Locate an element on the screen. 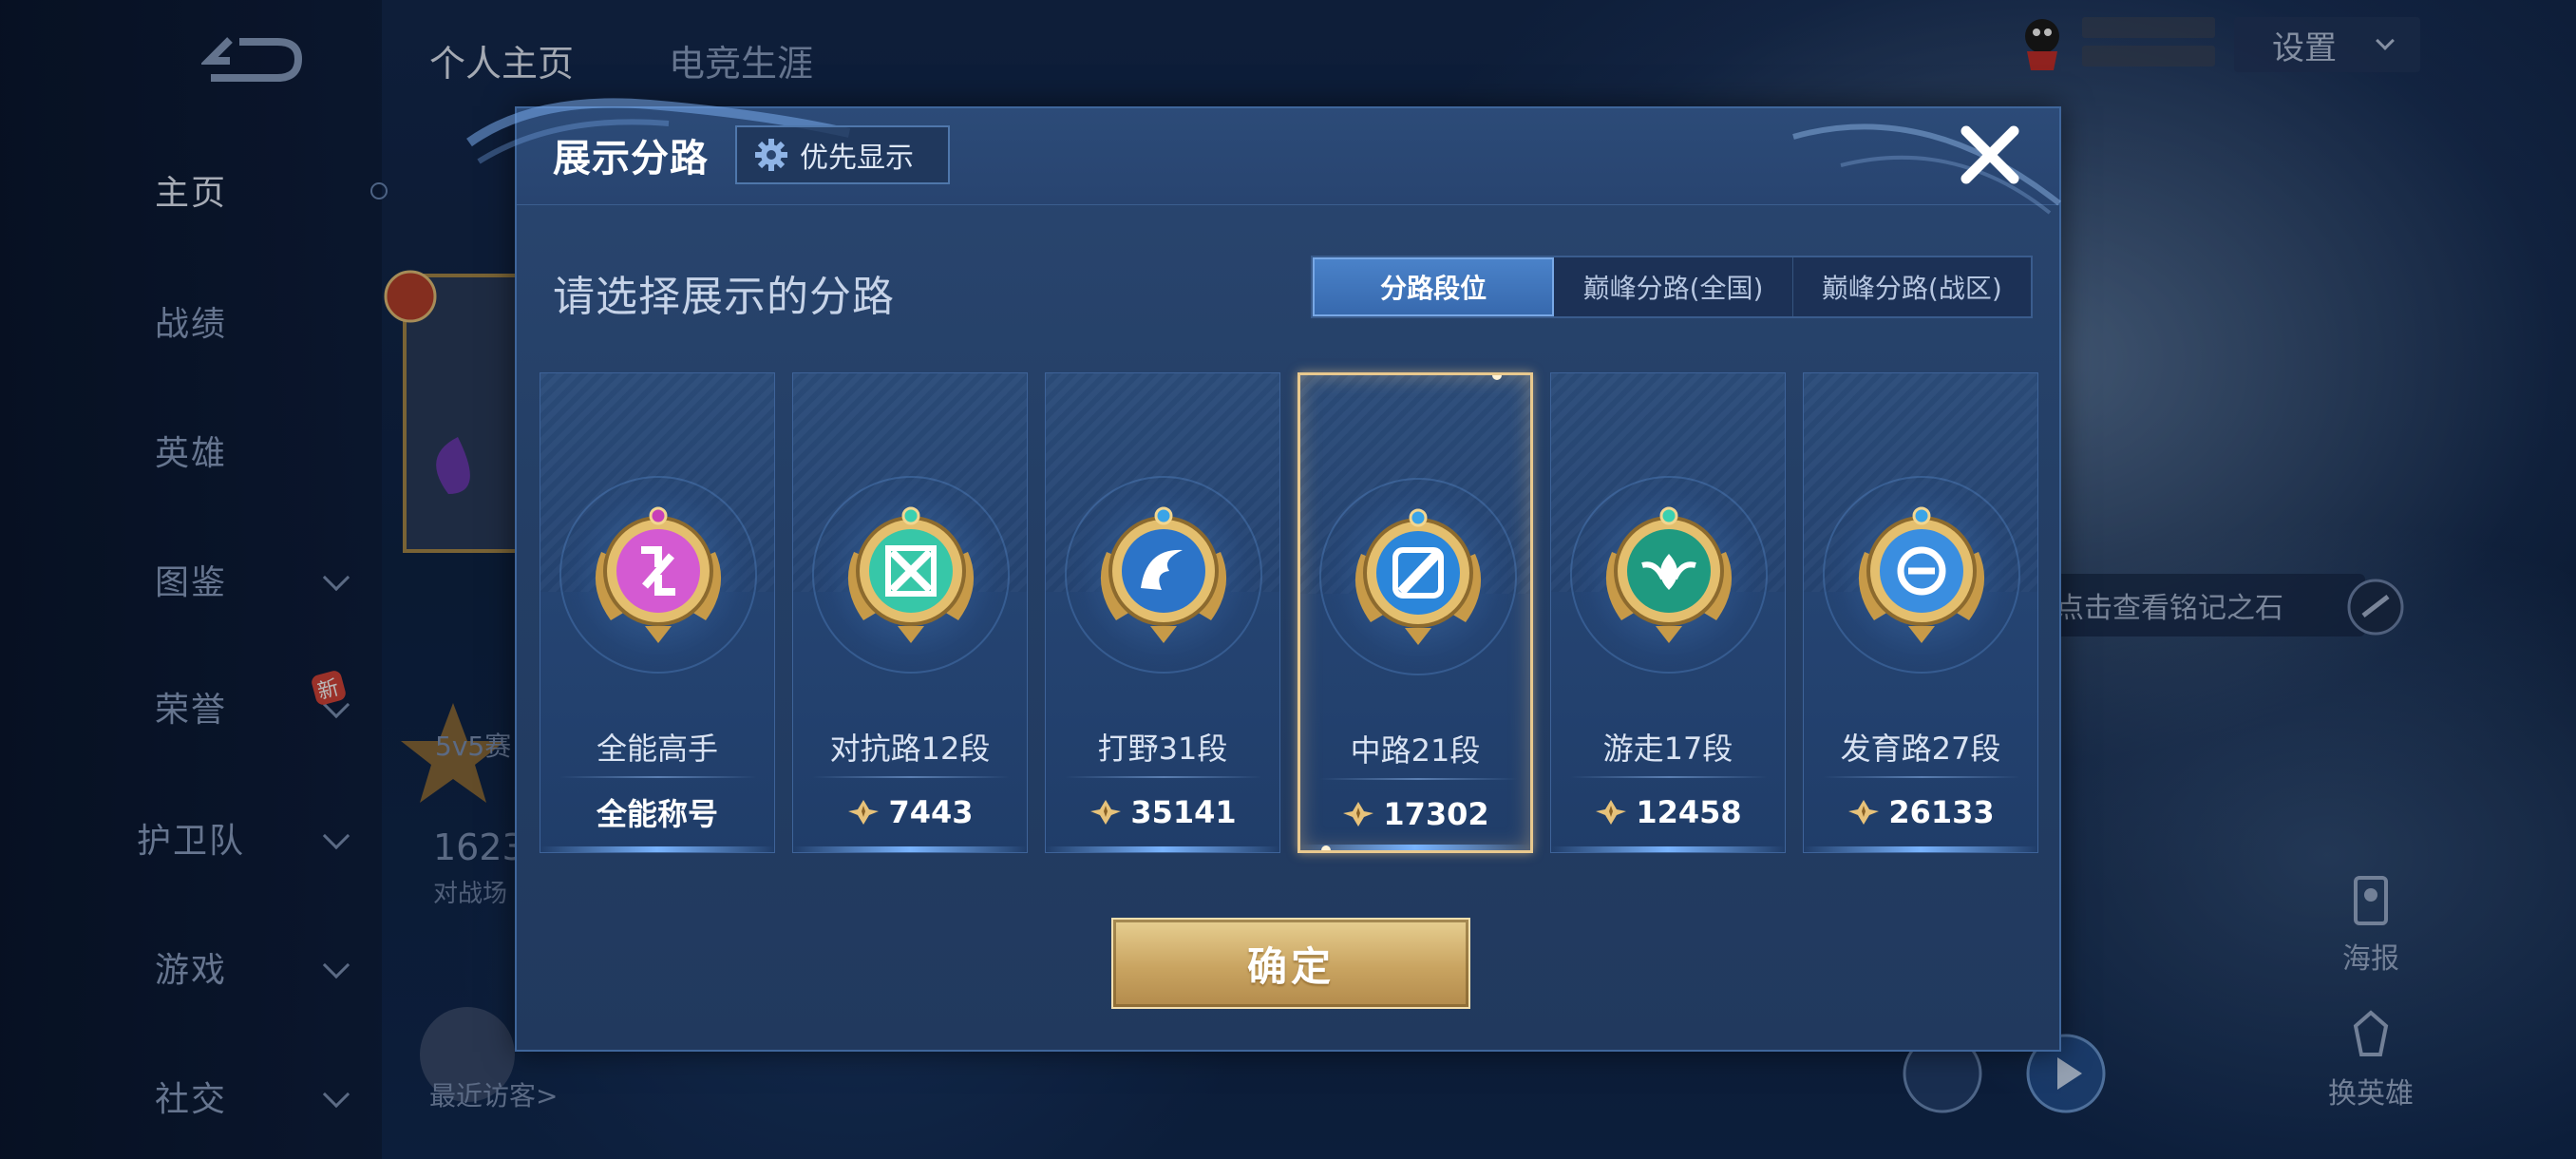 This screenshot has width=2576, height=1159. lane-name: 对抗路12段 is located at coordinates (910, 749).